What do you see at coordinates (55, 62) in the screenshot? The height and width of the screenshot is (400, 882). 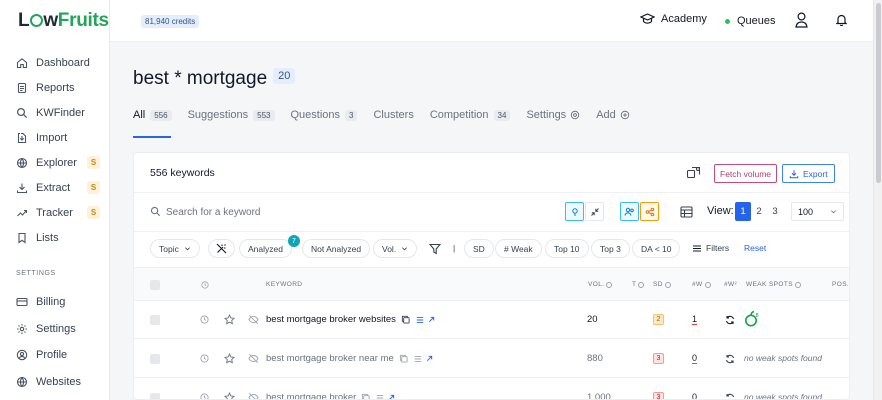 I see `sidebar-item-dashboard: Dashboard` at bounding box center [55, 62].